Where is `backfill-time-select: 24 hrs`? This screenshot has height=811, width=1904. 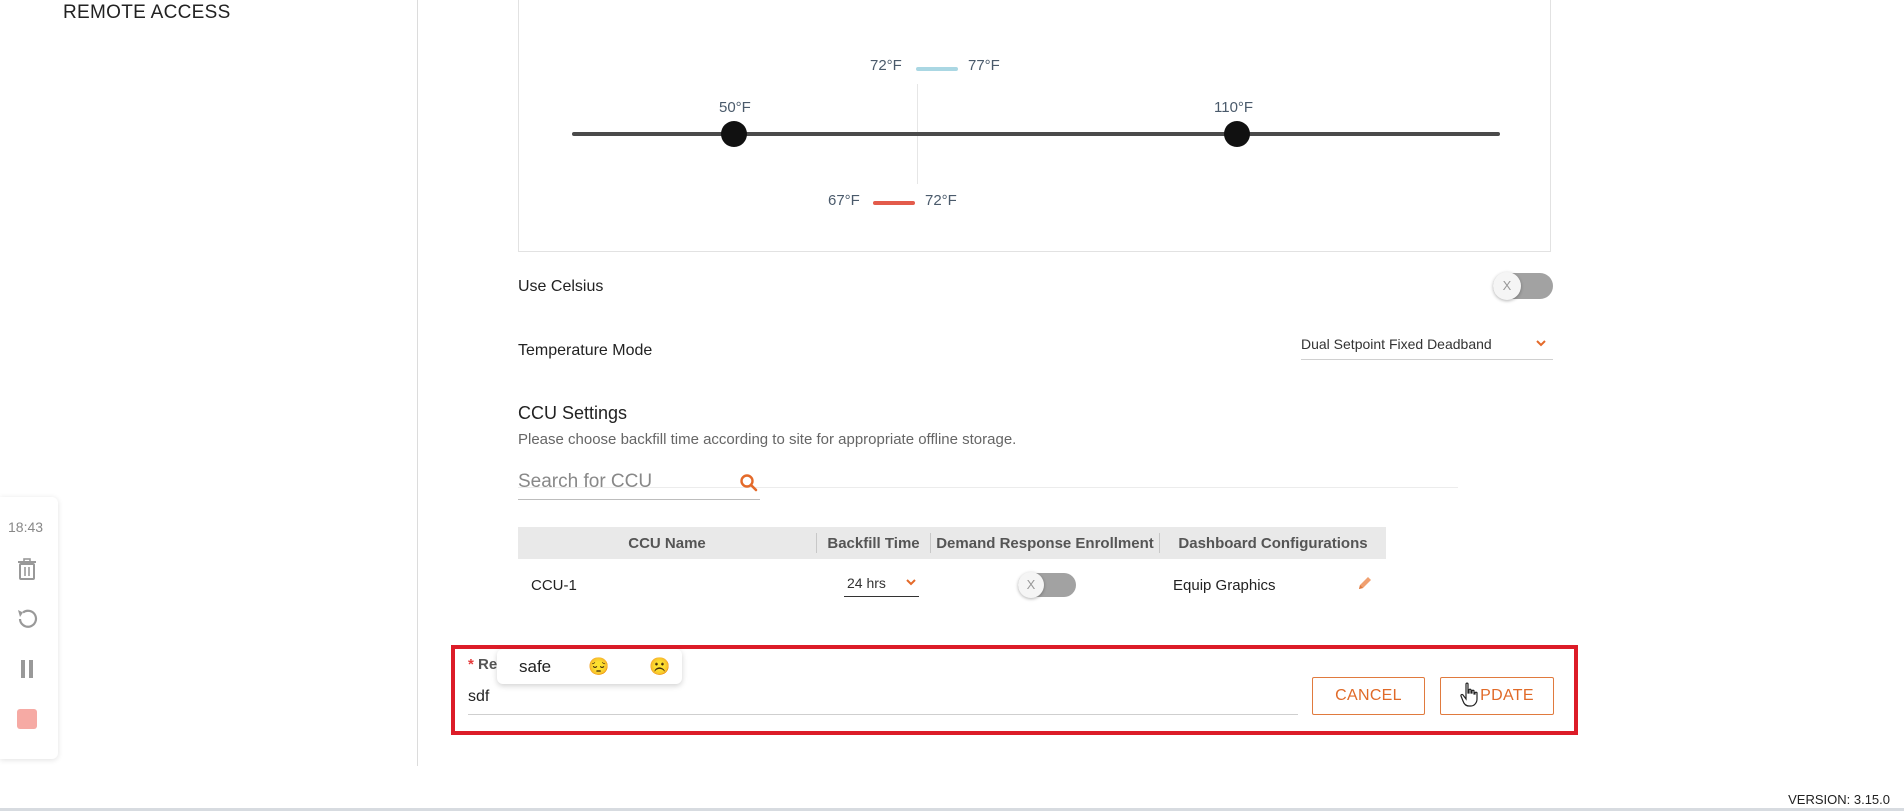 backfill-time-select: 24 hrs is located at coordinates (881, 586).